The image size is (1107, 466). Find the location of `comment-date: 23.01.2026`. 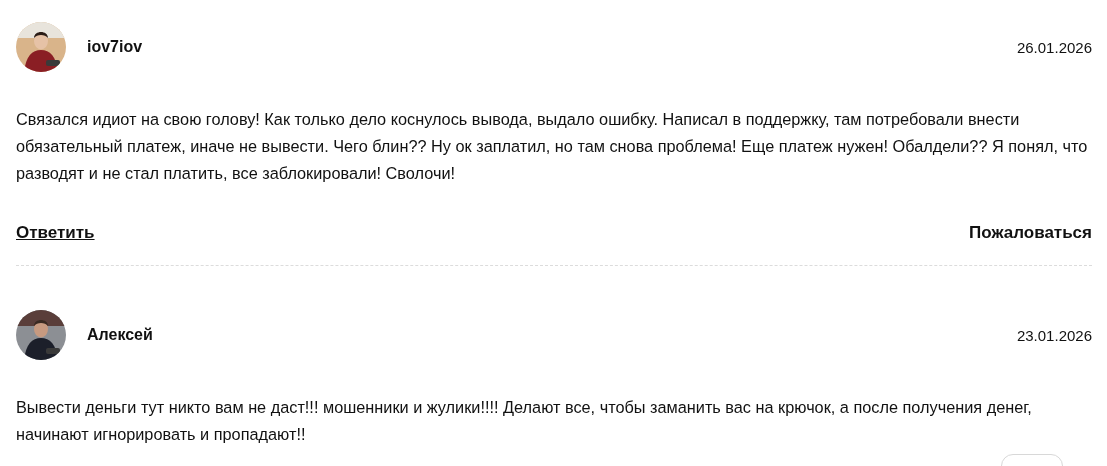

comment-date: 23.01.2026 is located at coordinates (1054, 335).